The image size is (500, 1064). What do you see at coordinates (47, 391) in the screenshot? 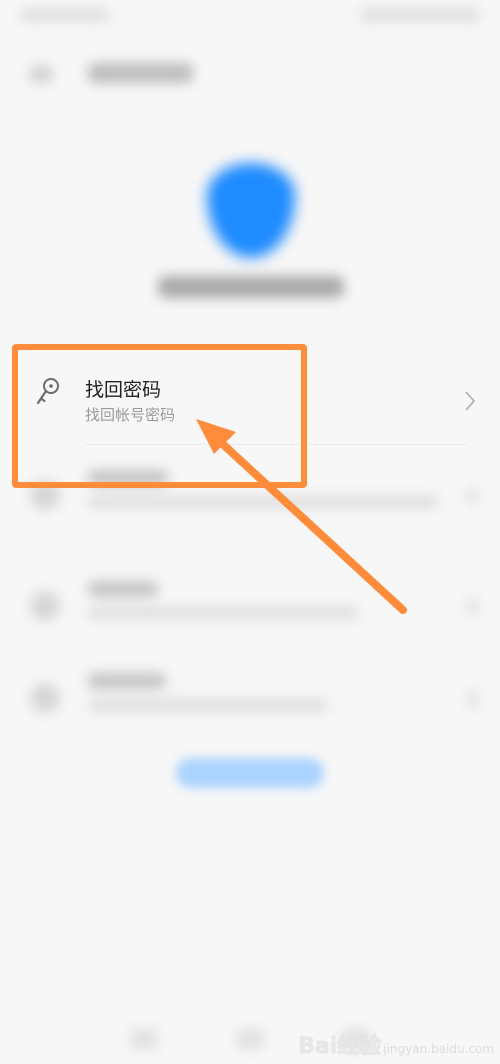
I see `key-icon` at bounding box center [47, 391].